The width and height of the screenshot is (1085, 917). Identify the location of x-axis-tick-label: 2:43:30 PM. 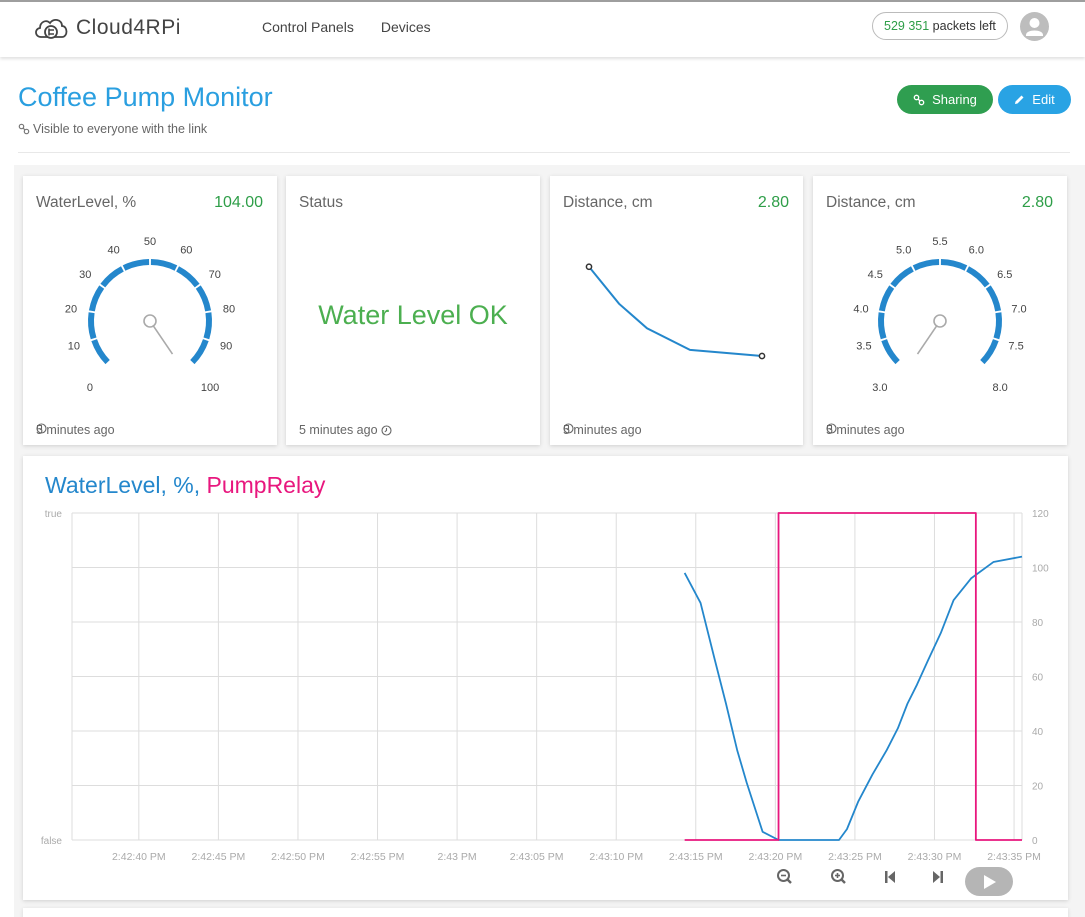
(935, 857).